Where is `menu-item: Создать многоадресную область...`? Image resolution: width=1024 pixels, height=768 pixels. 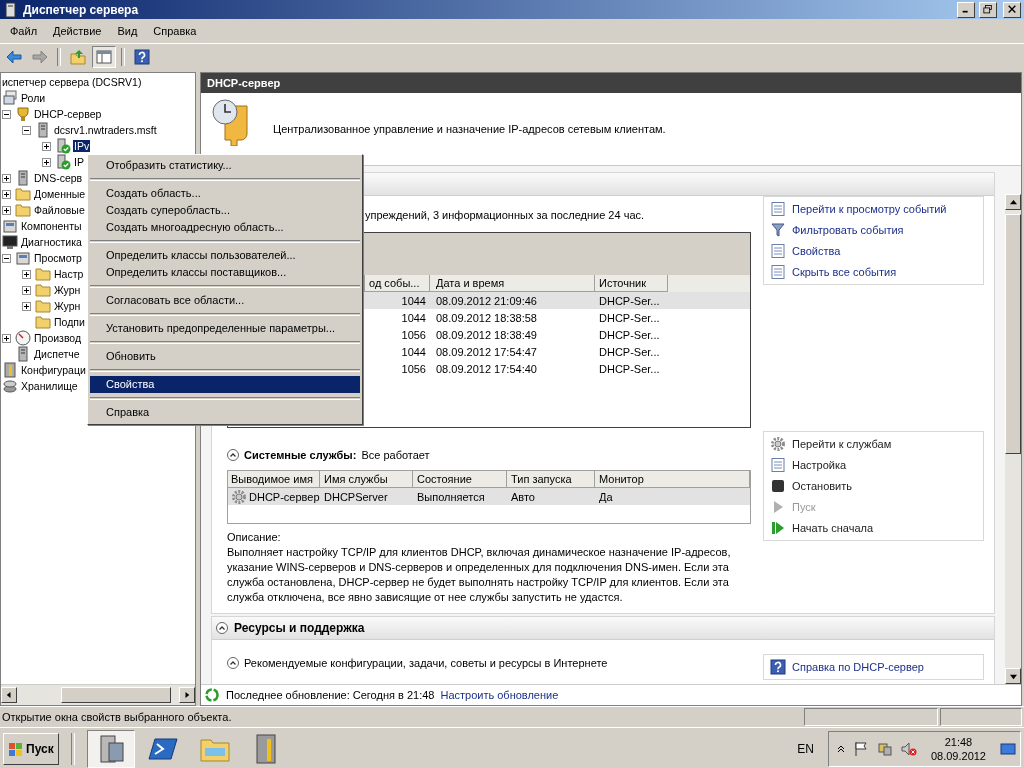 menu-item: Создать многоадресную область... is located at coordinates (225, 227).